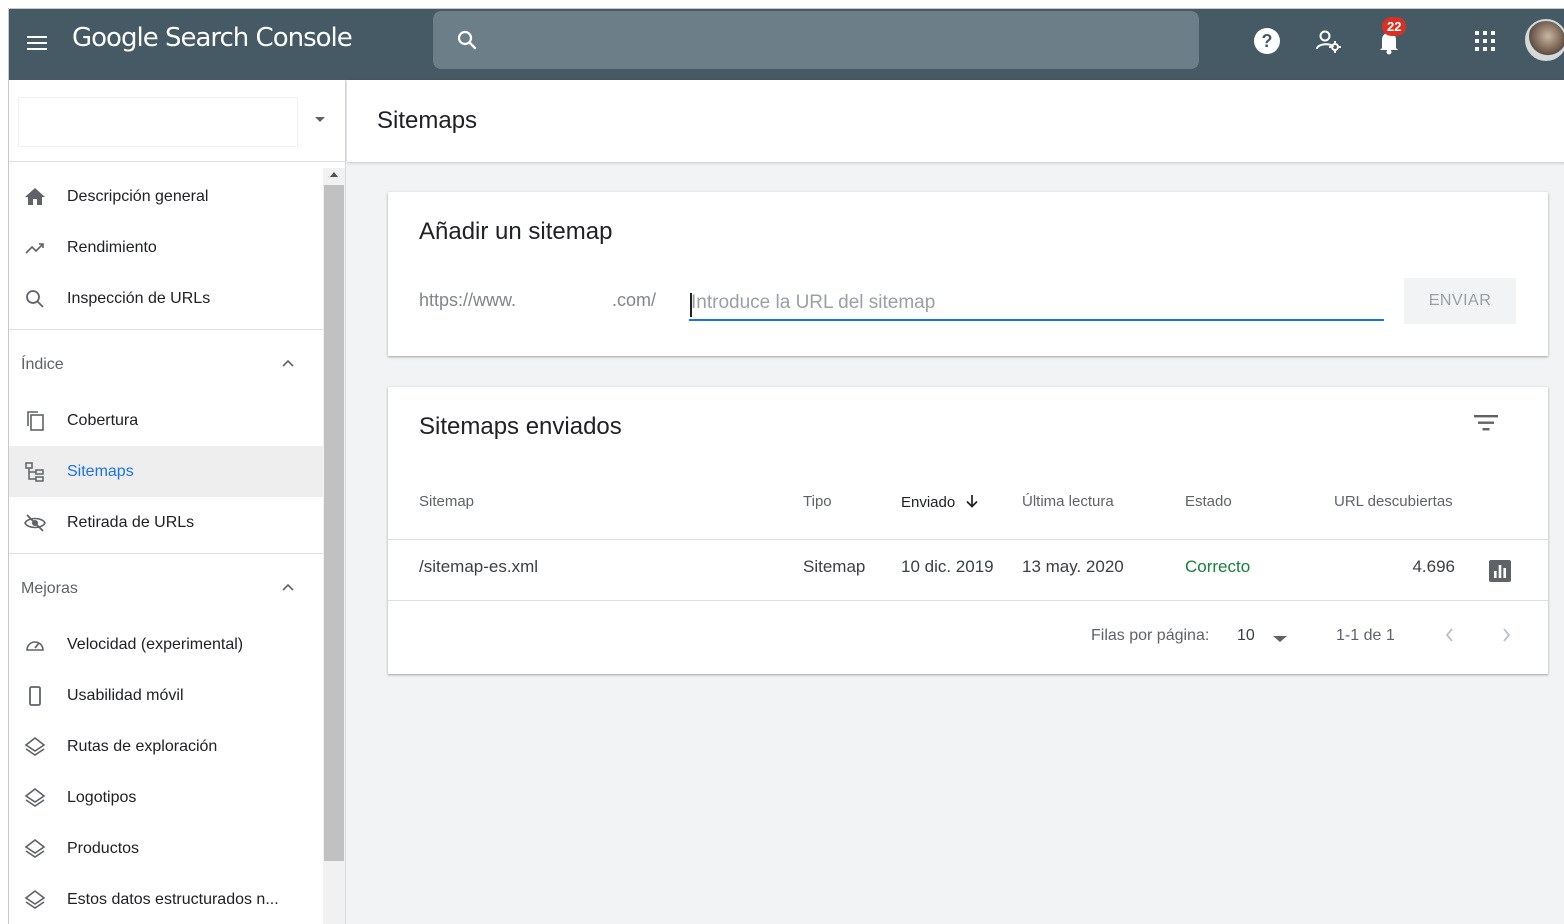 This screenshot has height=924, width=1564. I want to click on trending-up-icon, so click(34, 248).